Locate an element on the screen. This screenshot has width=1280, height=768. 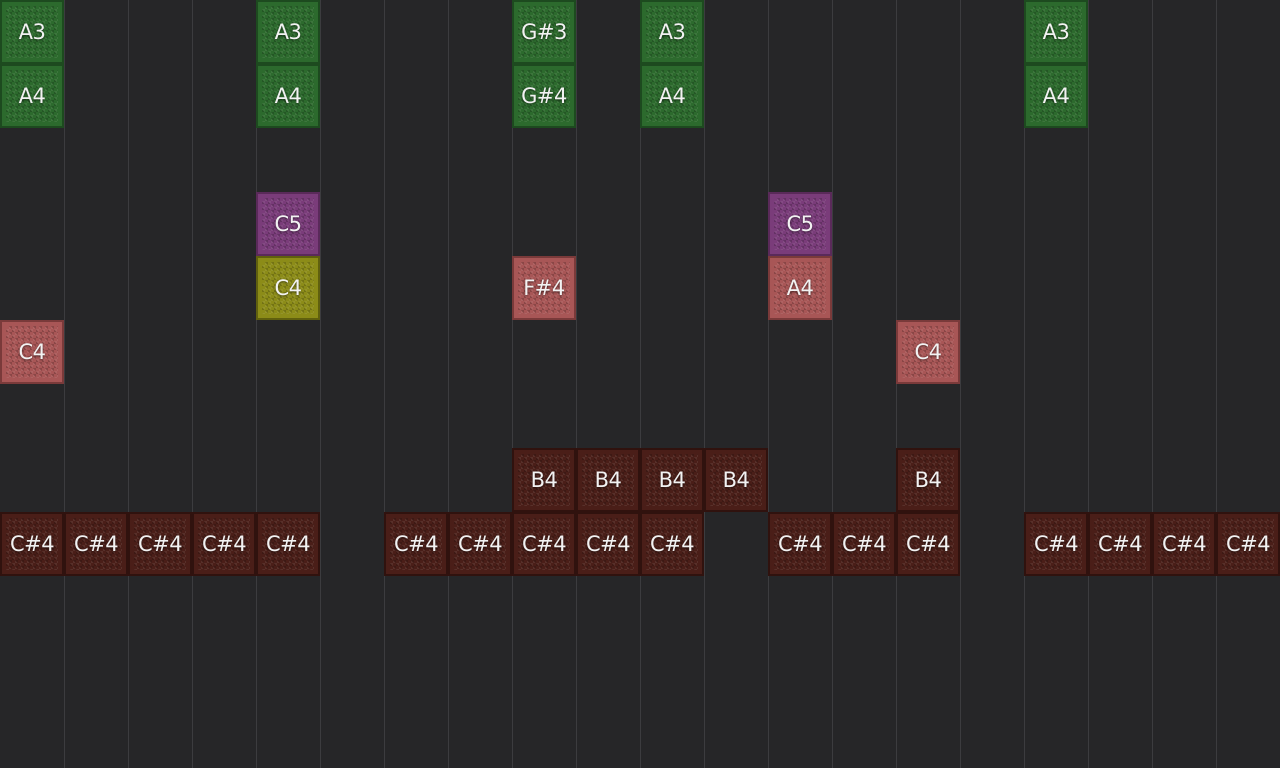
note-block: G#4 is located at coordinates (544, 96).